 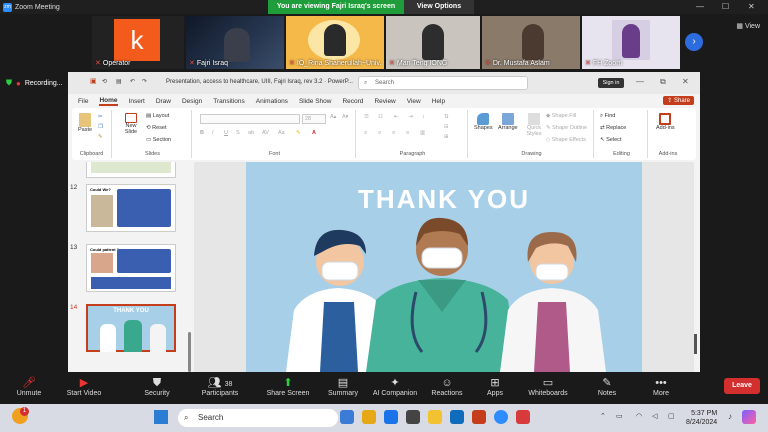 I want to click on reactions-button: ☺ Reactions, so click(x=447, y=386).